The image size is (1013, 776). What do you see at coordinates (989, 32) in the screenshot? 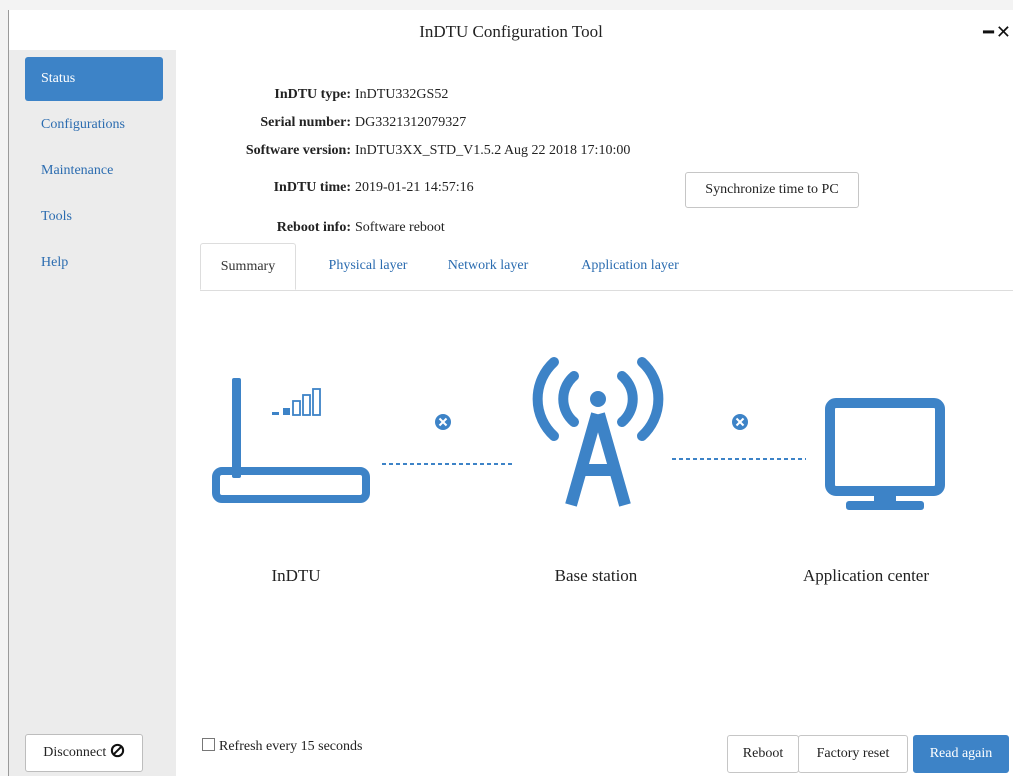
I see `minimize-icon: ━` at bounding box center [989, 32].